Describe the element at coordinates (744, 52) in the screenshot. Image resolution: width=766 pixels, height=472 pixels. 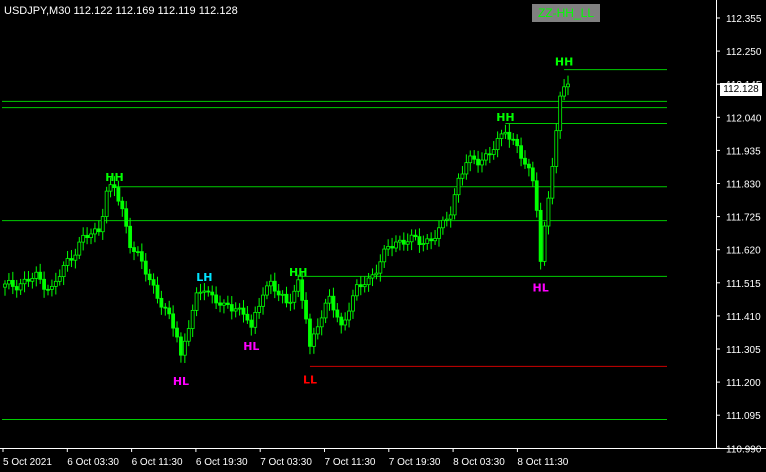
I see `y-tick-label: 112.250` at that location.